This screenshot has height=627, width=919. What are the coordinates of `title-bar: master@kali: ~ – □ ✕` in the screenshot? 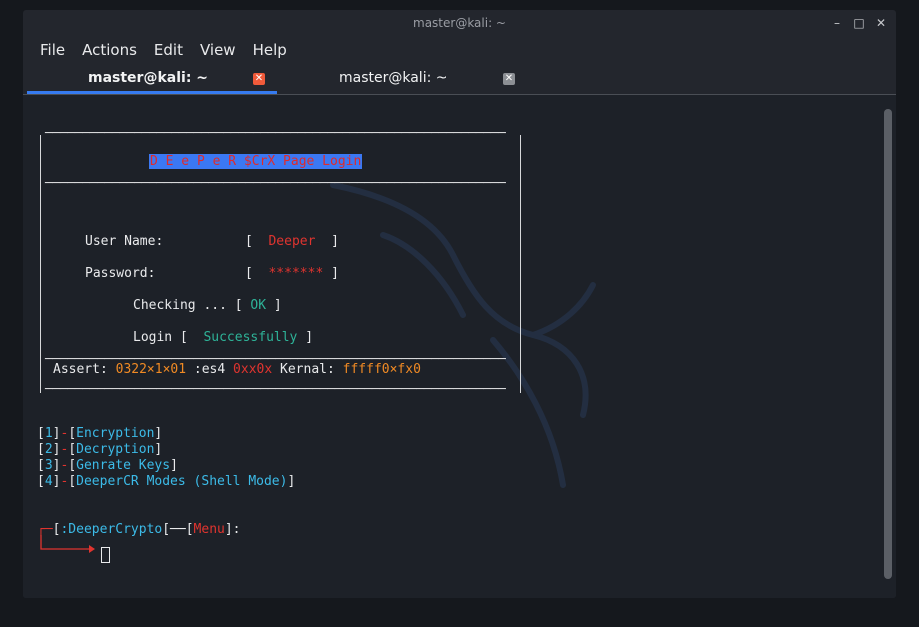 It's located at (459, 23).